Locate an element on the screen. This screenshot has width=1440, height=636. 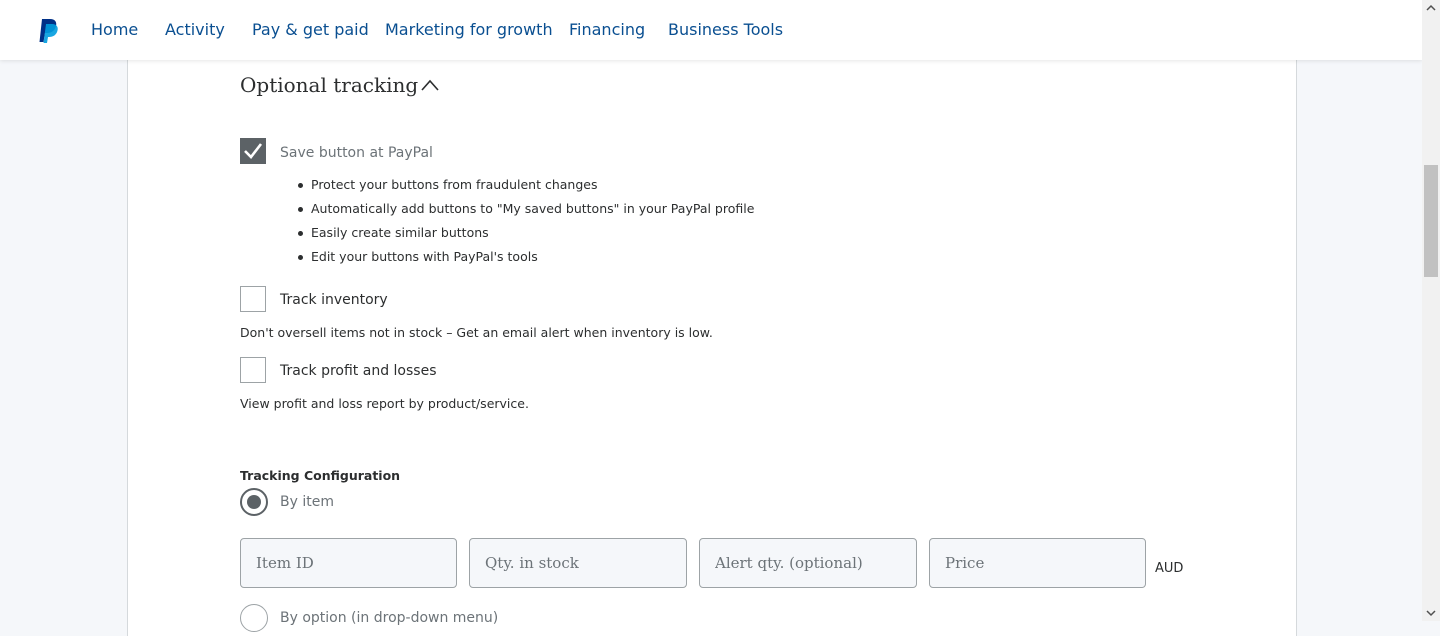
list-item: Edit your buttons with PayPal's tools is located at coordinates (526, 260).